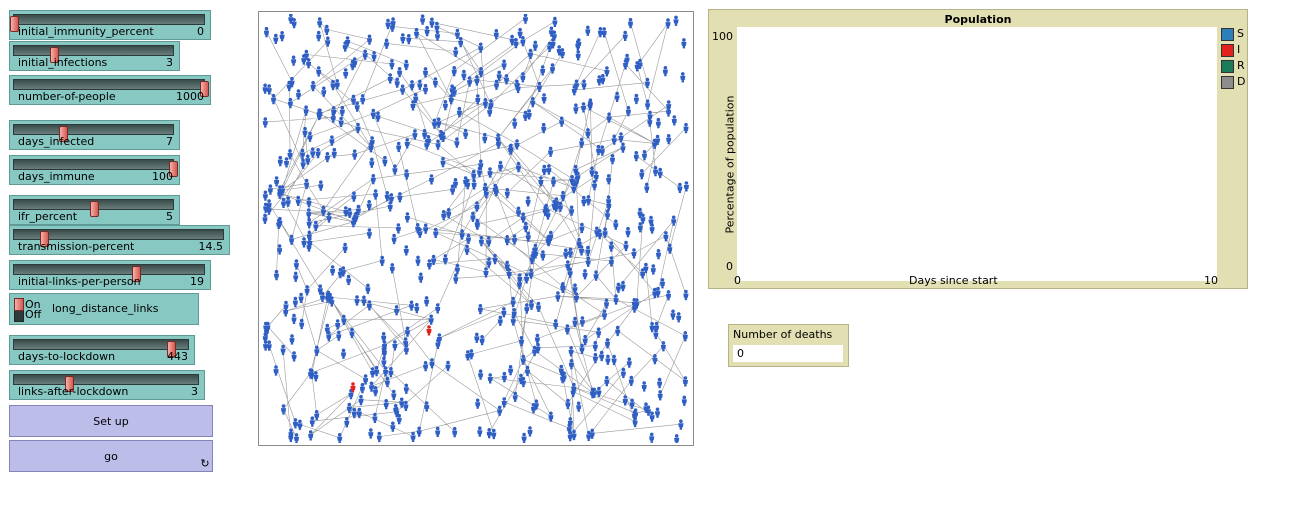 The image size is (1310, 518). What do you see at coordinates (1227, 34) in the screenshot?
I see `legend-swatch` at bounding box center [1227, 34].